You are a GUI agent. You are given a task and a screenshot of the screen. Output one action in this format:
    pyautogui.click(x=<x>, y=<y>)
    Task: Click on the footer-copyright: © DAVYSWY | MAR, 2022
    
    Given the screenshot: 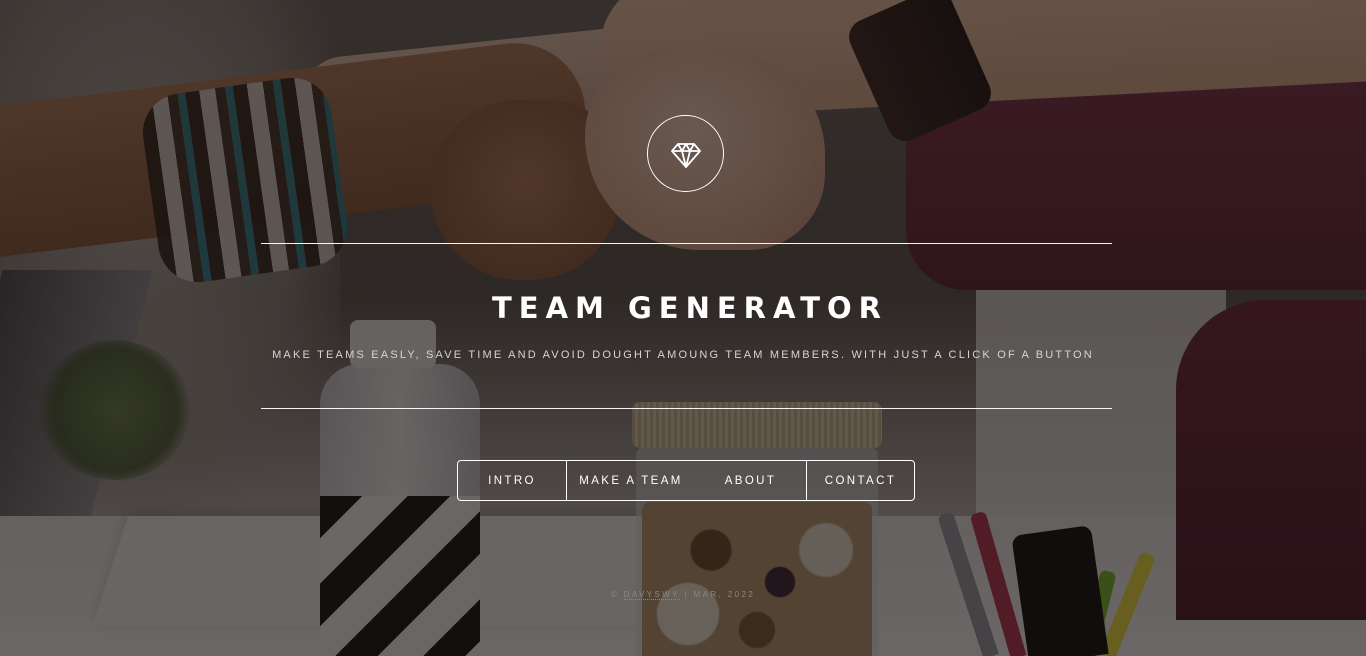 What is the action you would take?
    pyautogui.click(x=683, y=595)
    